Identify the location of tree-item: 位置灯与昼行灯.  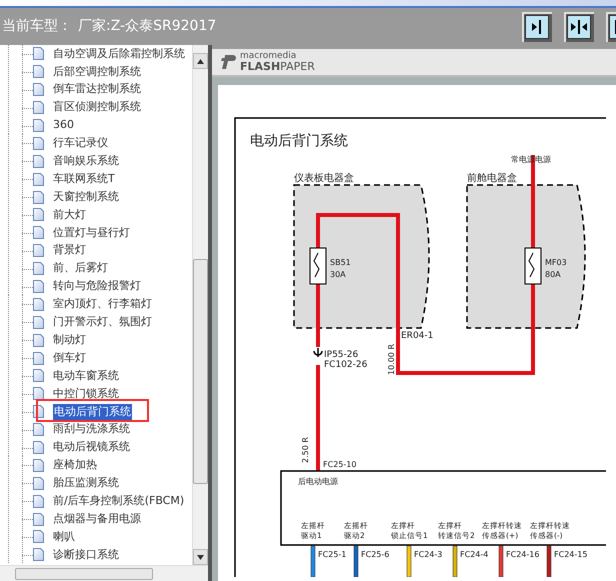
(91, 233).